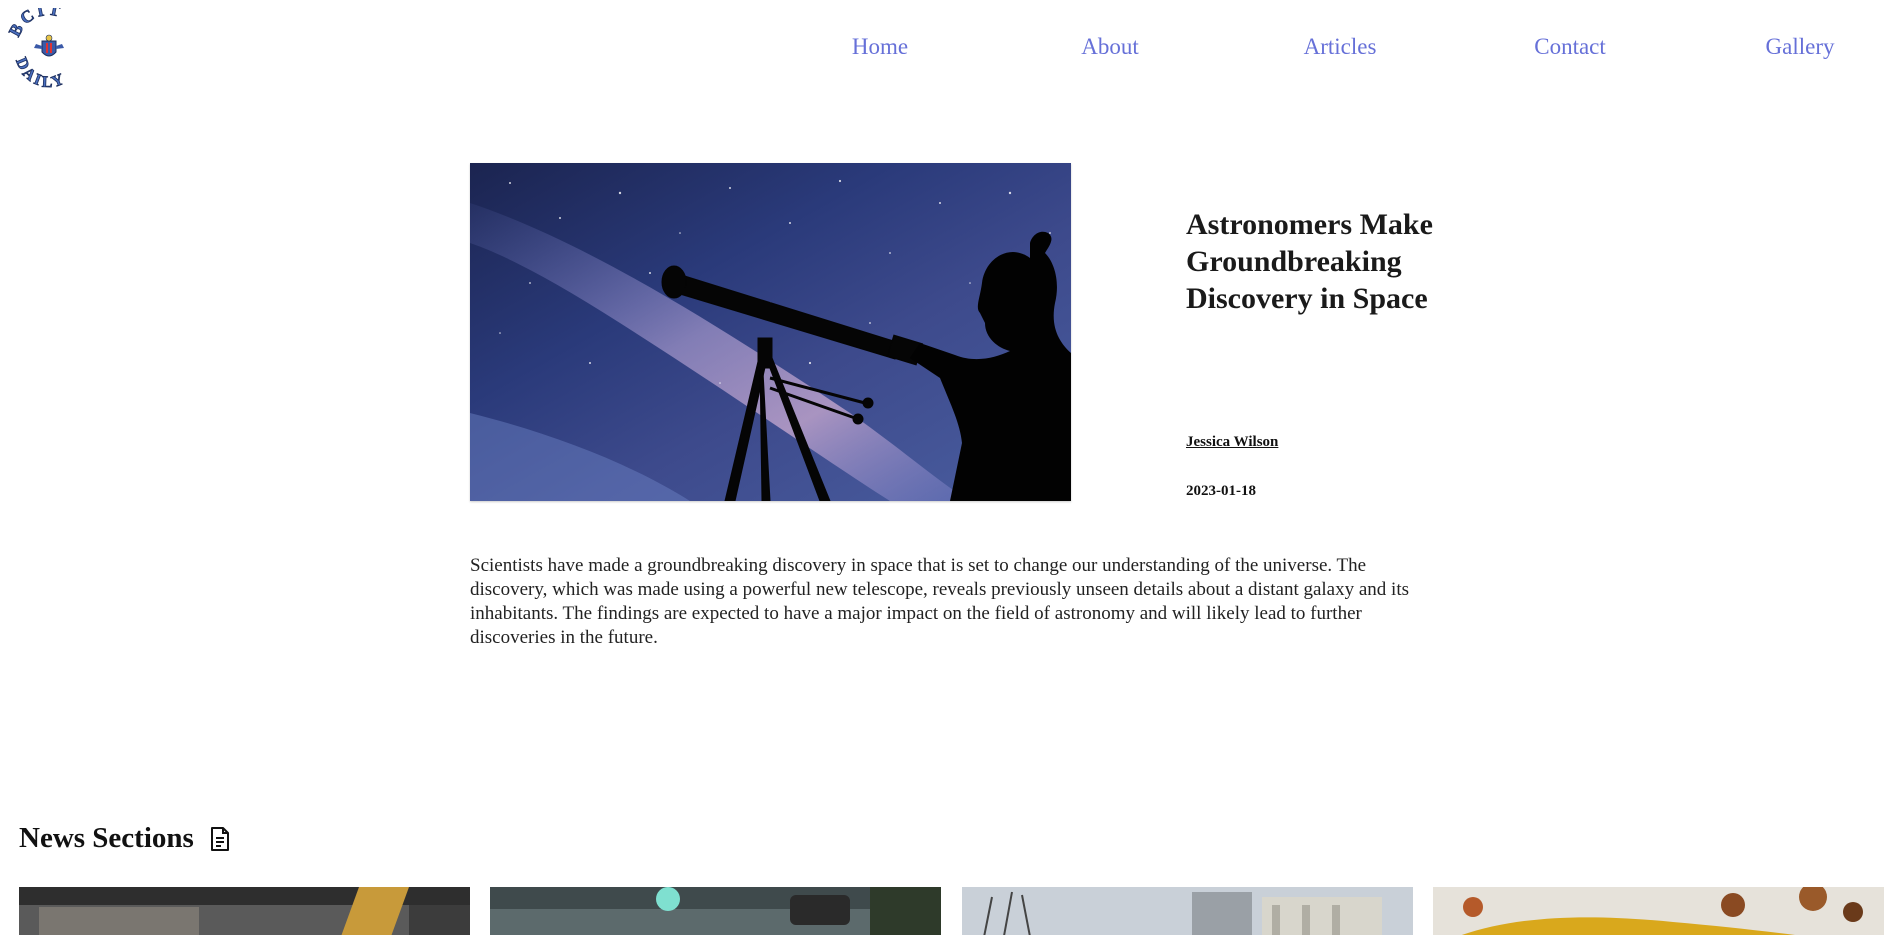  Describe the element at coordinates (1221, 491) in the screenshot. I see `publish-date: 2023-01-18` at that location.